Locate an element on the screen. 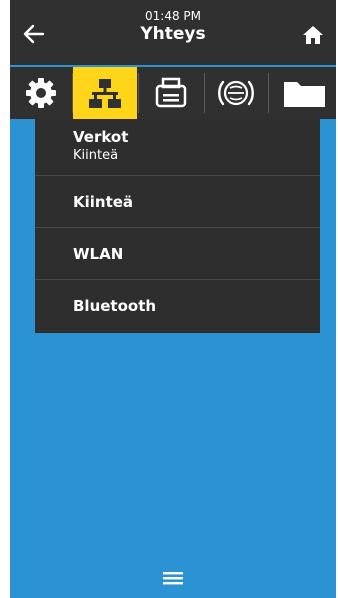  menu-item-wired: Kiinteä is located at coordinates (177, 202).